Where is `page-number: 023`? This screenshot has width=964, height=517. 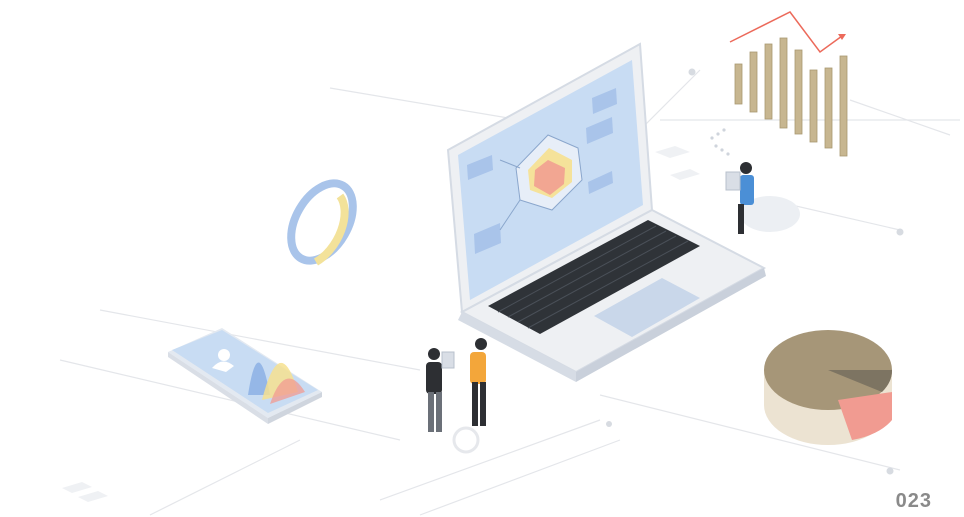
page-number: 023 is located at coordinates (913, 501).